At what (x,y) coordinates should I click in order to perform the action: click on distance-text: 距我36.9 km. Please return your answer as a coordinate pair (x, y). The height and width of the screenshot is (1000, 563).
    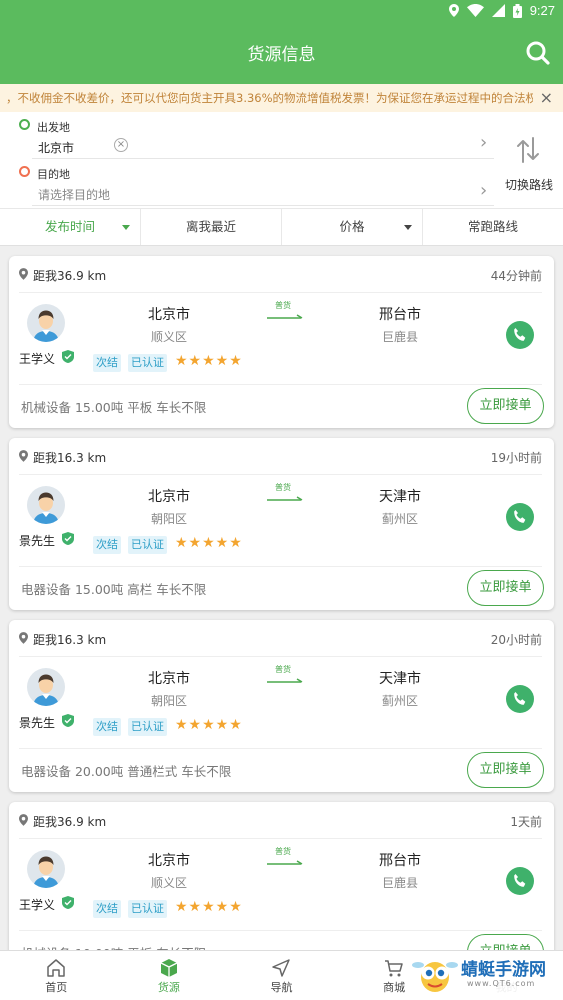
    Looking at the image, I should click on (70, 822).